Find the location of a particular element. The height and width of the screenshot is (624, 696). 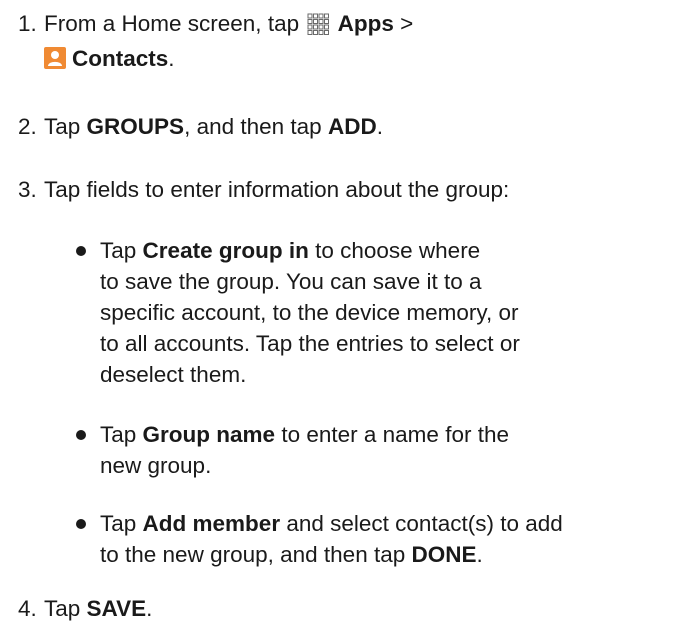

add-label: ADD is located at coordinates (352, 126).